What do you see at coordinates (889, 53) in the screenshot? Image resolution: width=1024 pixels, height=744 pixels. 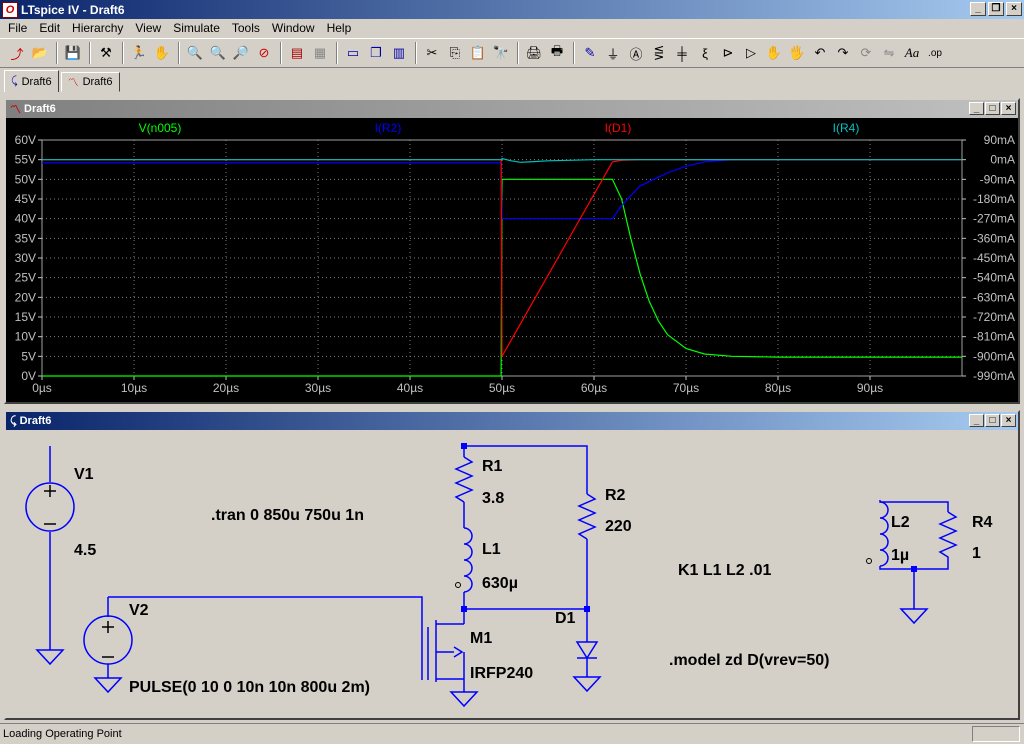 I see `mirror-icon: ⇋` at bounding box center [889, 53].